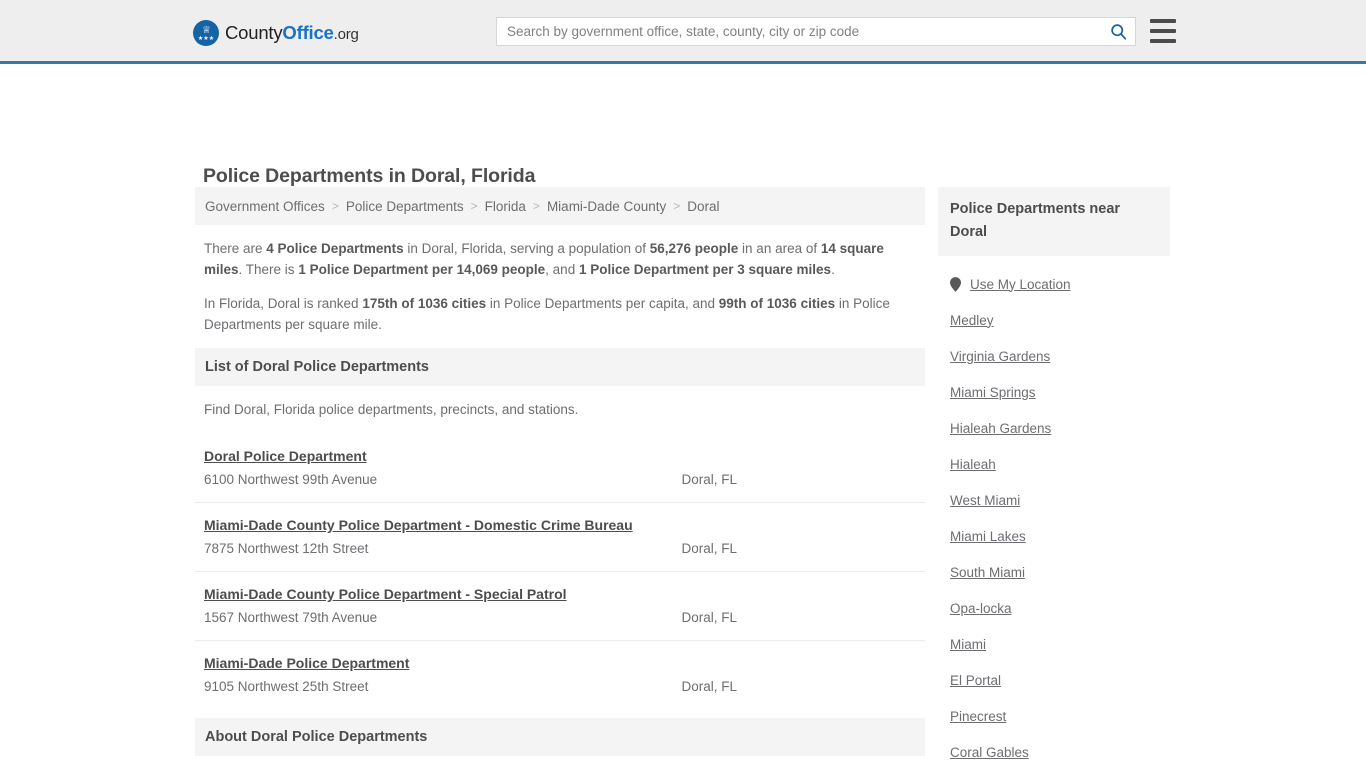 The width and height of the screenshot is (1366, 768). Describe the element at coordinates (989, 752) in the screenshot. I see `sidebar-city-link: Coral Gables` at that location.